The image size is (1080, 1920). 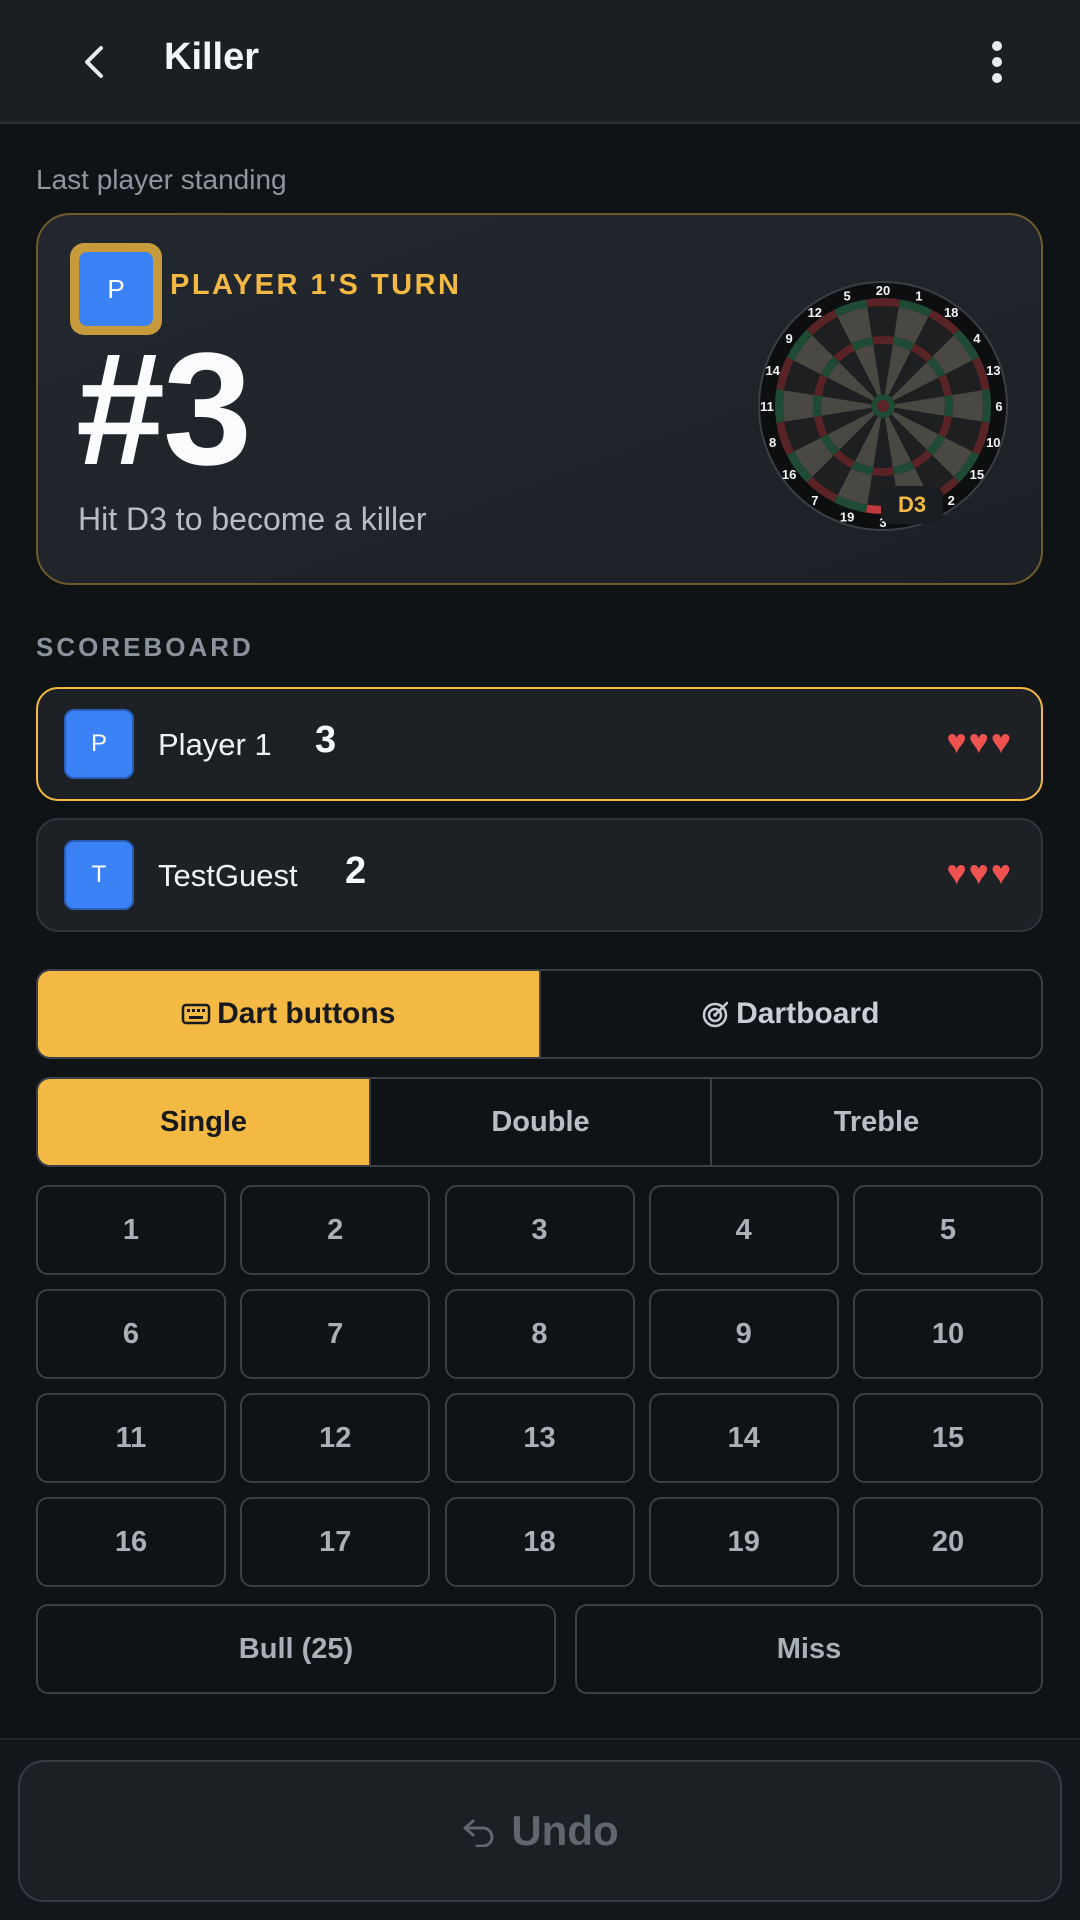 What do you see at coordinates (715, 1014) in the screenshot?
I see `target-icon` at bounding box center [715, 1014].